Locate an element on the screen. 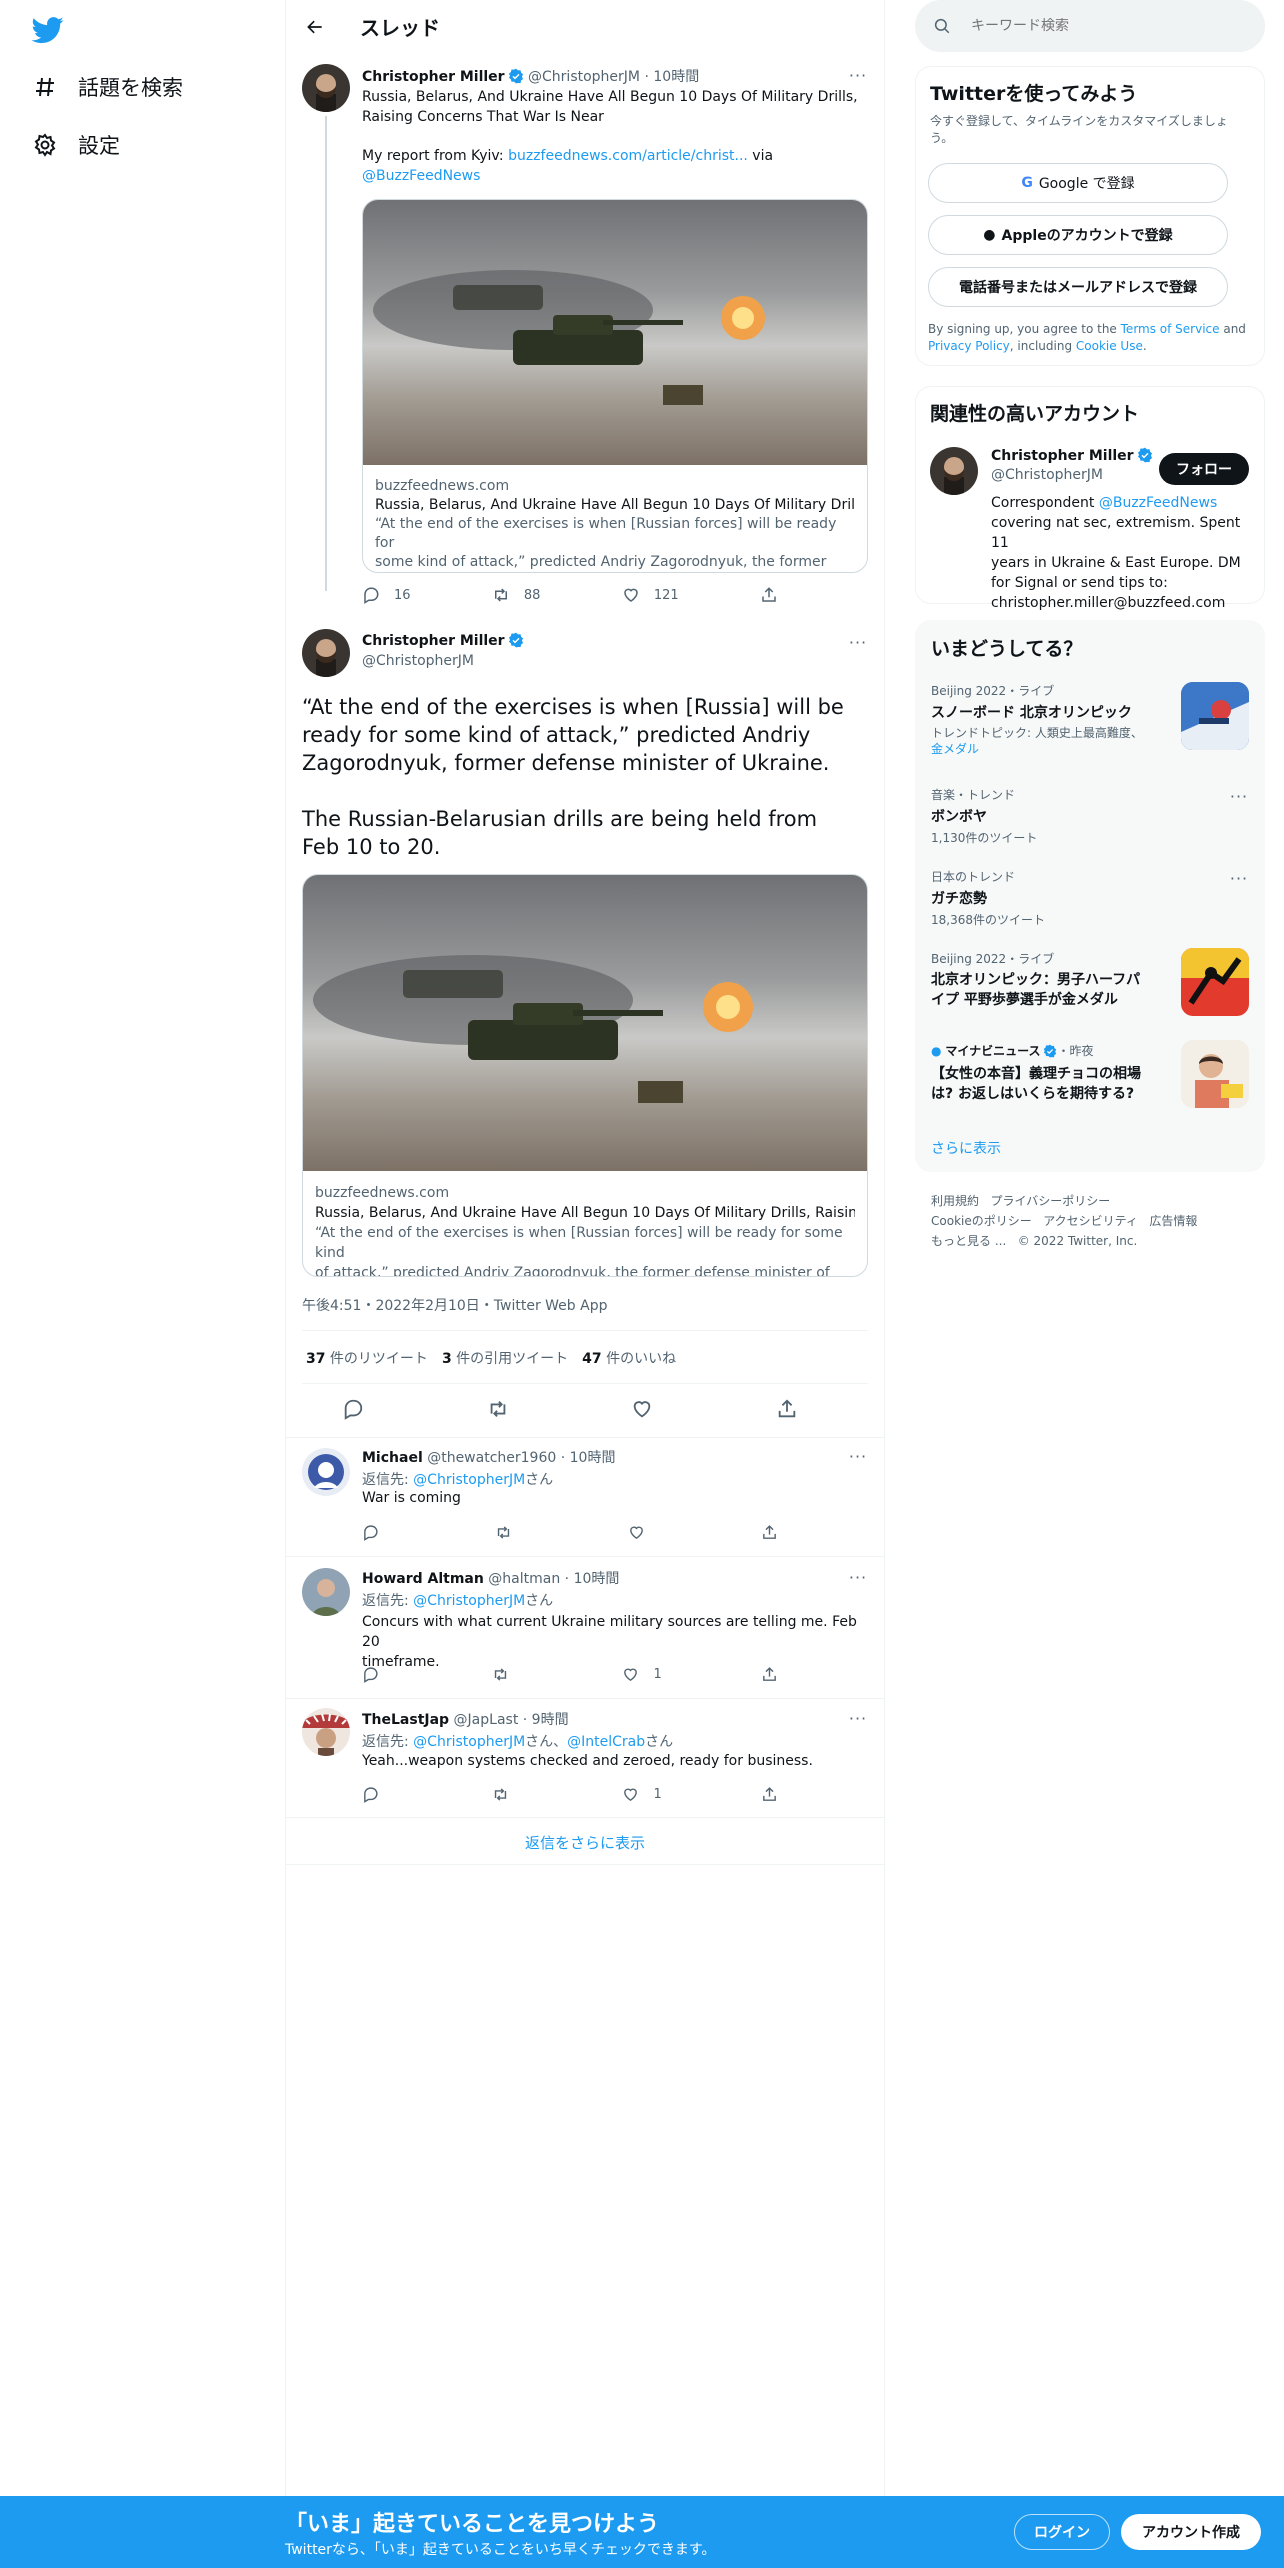 Image resolution: width=1284 pixels, height=2568 pixels. cookie-link: Cookie Use is located at coordinates (1109, 346).